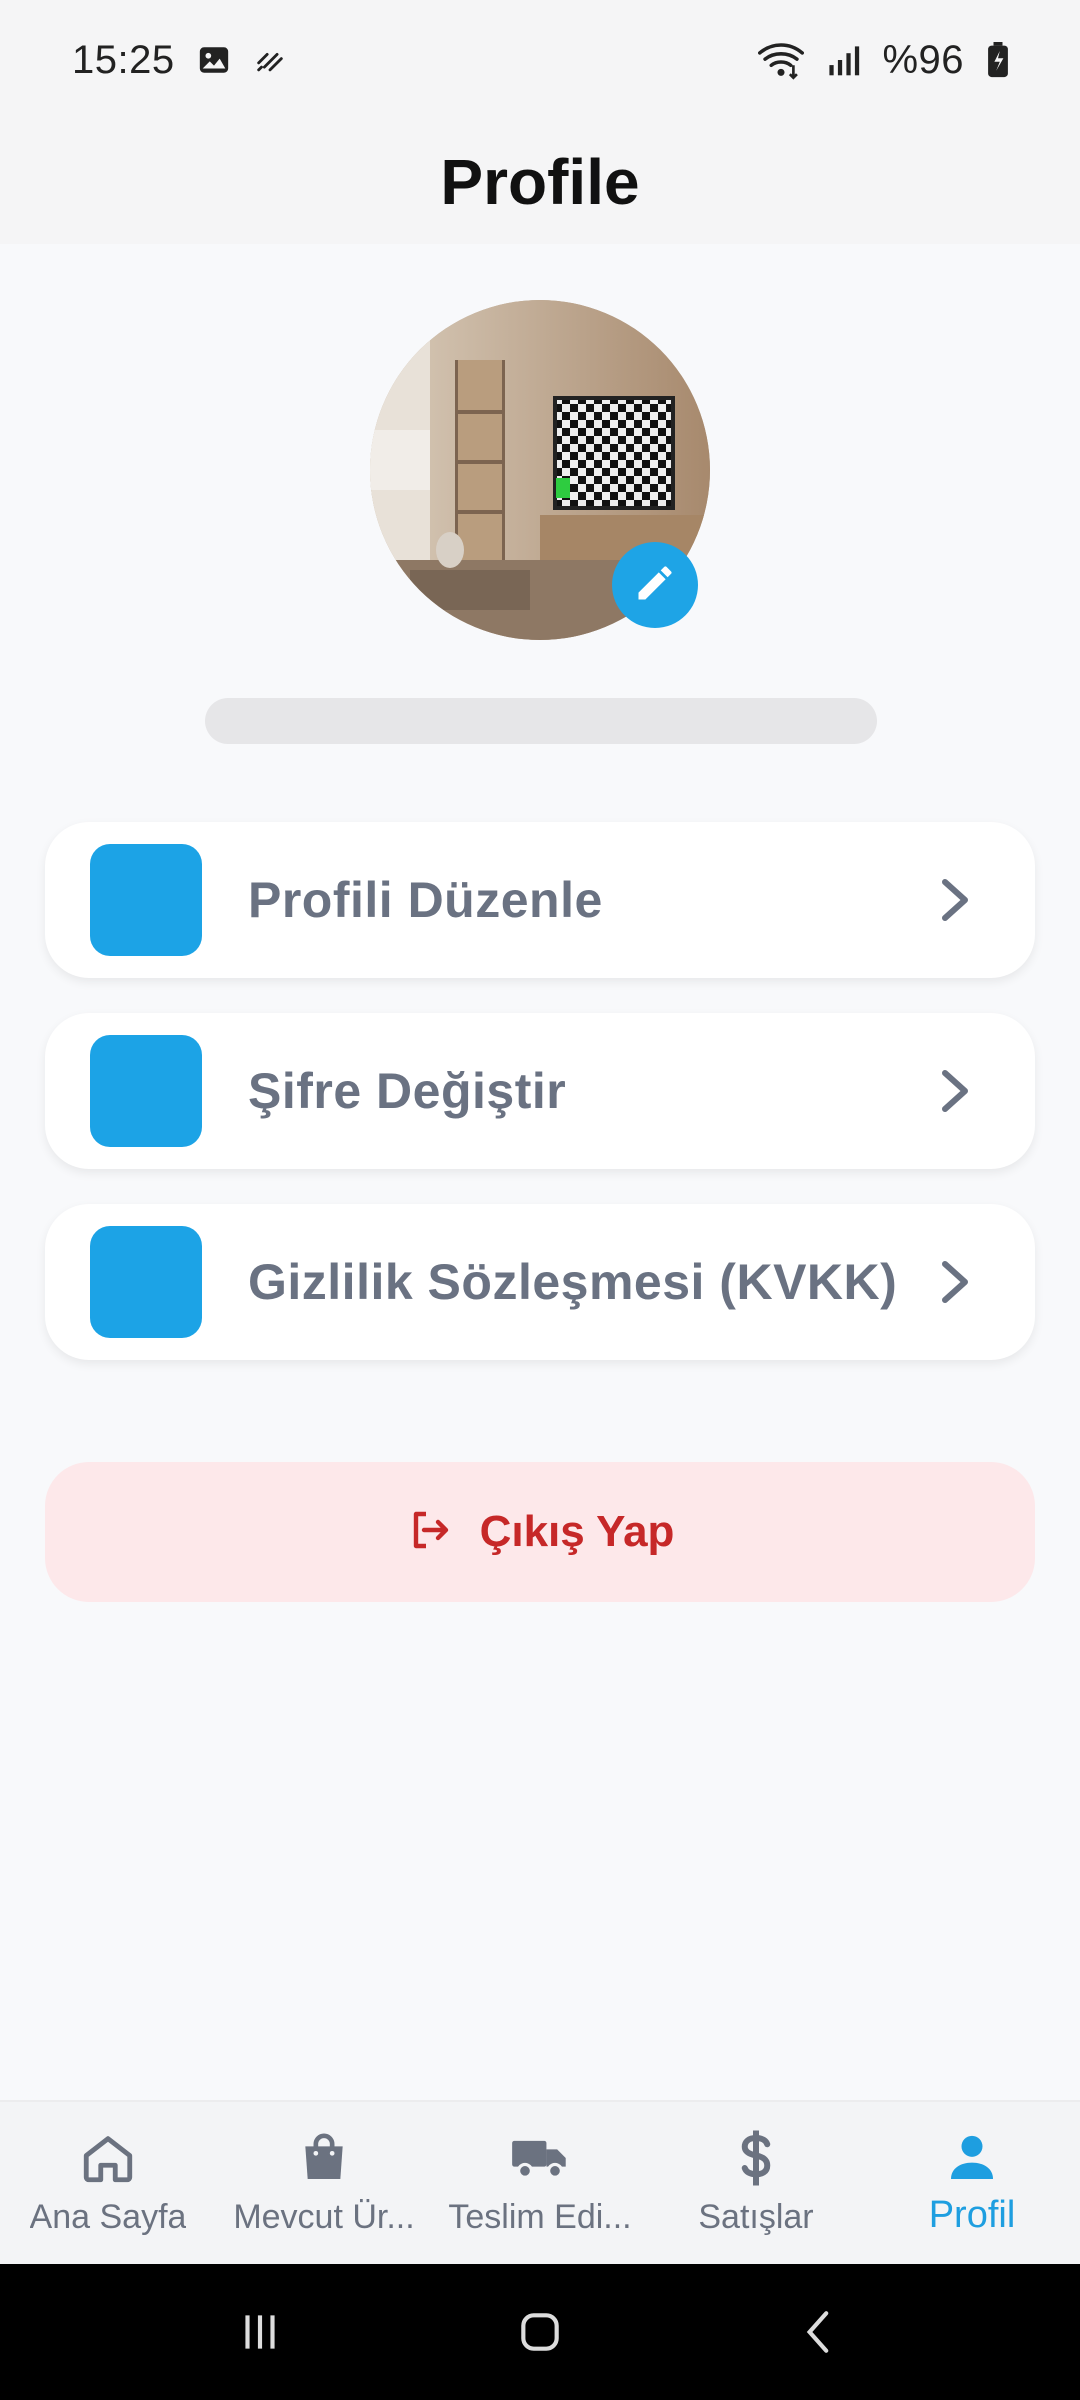 This screenshot has height=2400, width=1080. I want to click on status-bar: 15:25 %96, so click(540, 60).